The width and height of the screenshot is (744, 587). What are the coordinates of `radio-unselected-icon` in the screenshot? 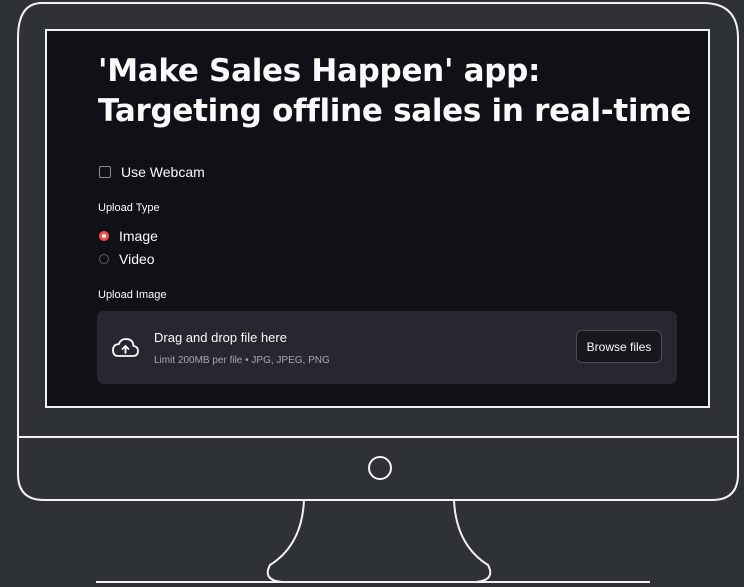 It's located at (104, 259).